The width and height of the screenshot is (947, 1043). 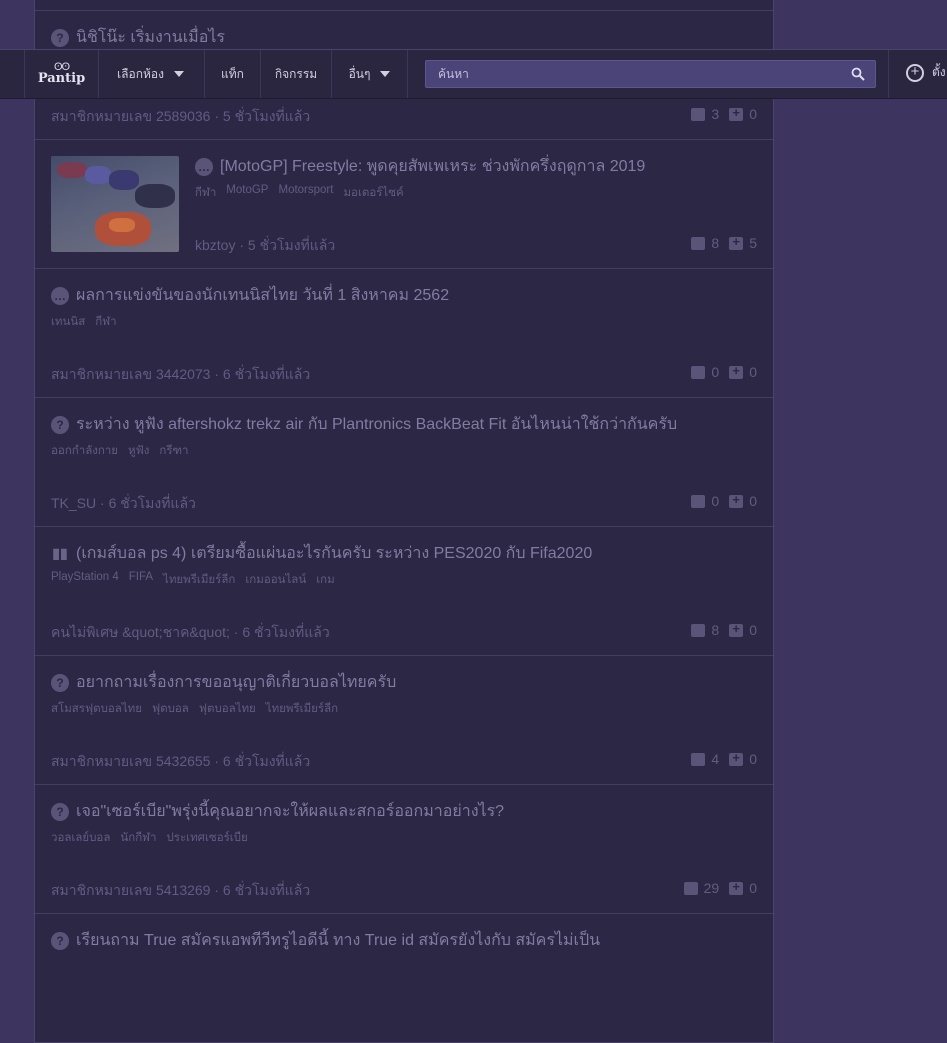 I want to click on vote-count: 5, so click(x=753, y=243).